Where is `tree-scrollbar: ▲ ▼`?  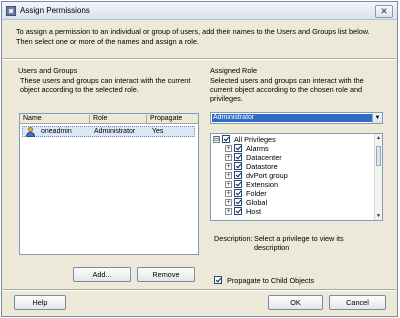
tree-scrollbar: ▲ ▼ is located at coordinates (378, 177).